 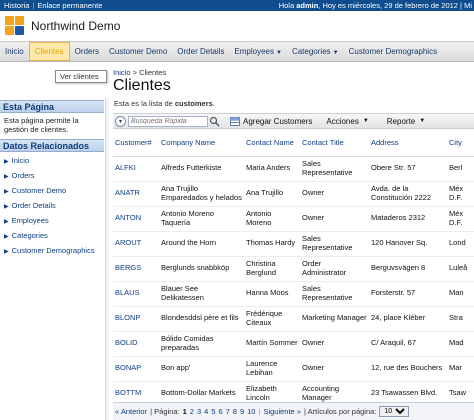 I want to click on menu-item-customer-demographics: Customer Demographics, so click(x=393, y=51).